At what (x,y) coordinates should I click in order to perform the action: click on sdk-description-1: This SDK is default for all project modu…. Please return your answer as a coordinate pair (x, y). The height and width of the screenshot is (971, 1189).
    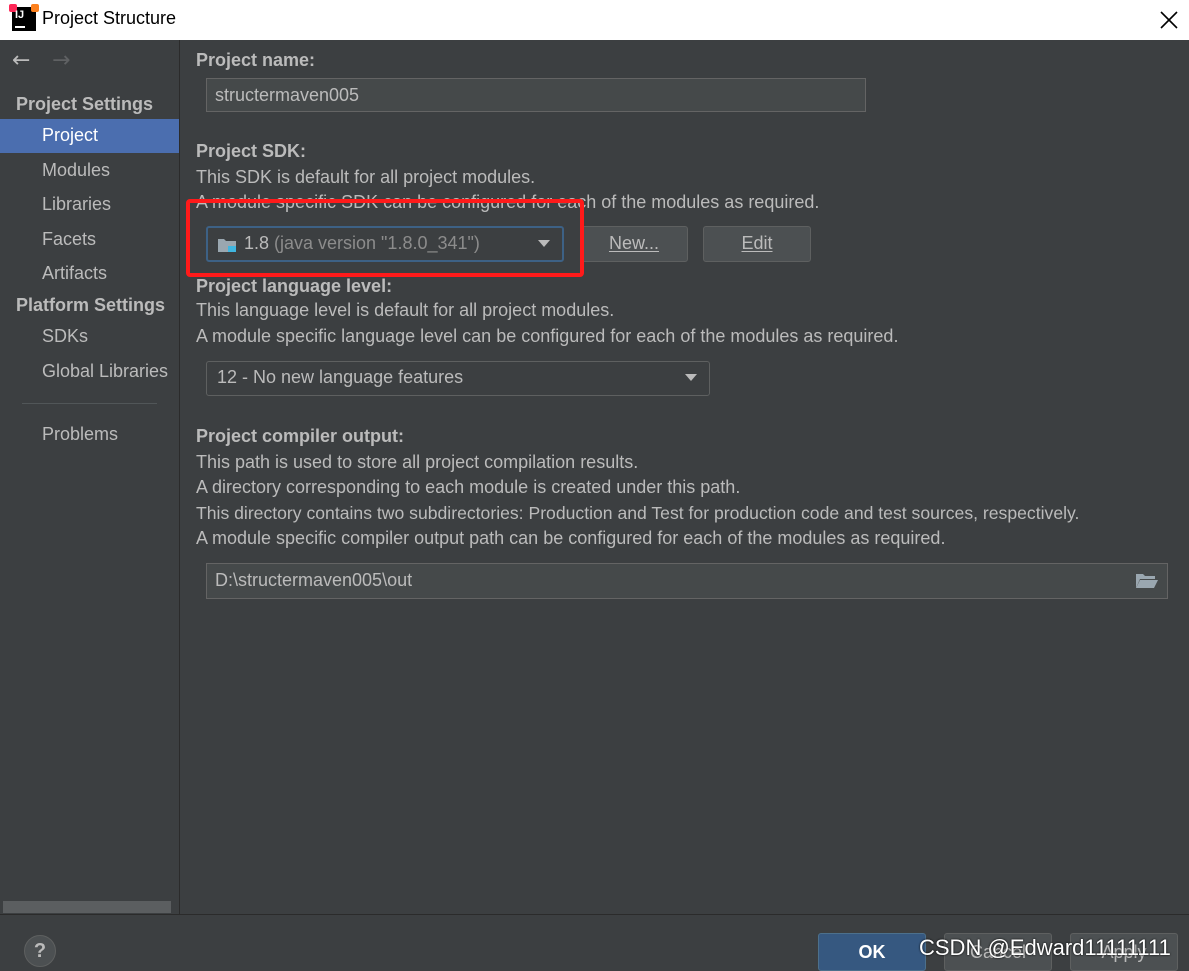
    Looking at the image, I should click on (366, 177).